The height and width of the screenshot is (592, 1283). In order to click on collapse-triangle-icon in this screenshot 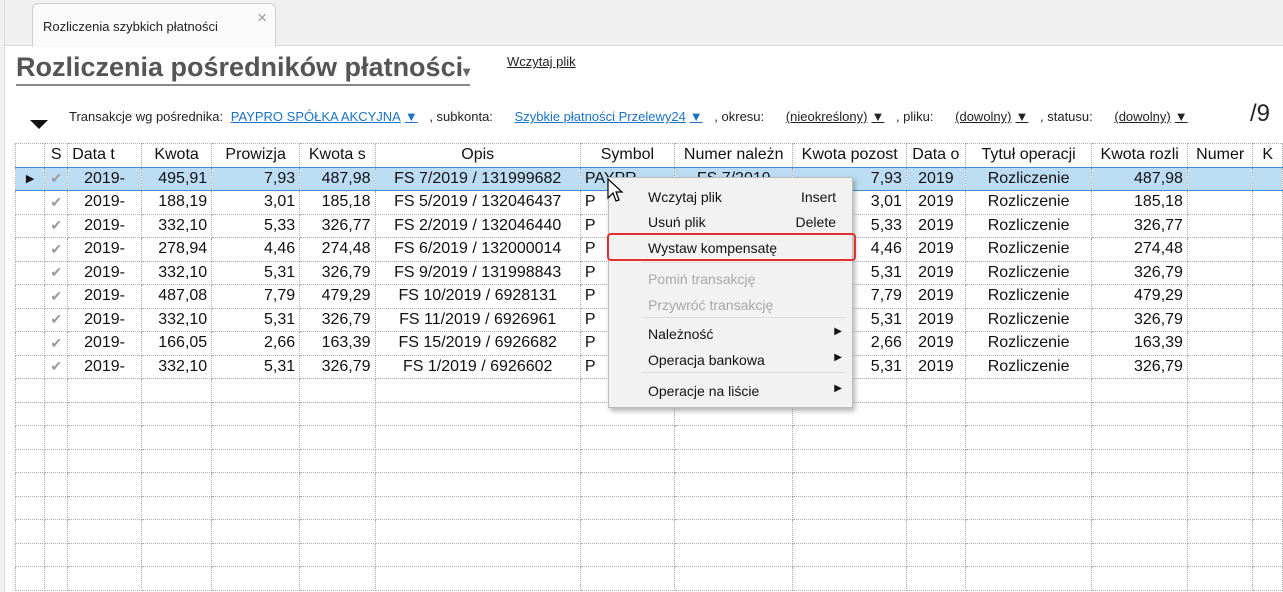, I will do `click(39, 124)`.